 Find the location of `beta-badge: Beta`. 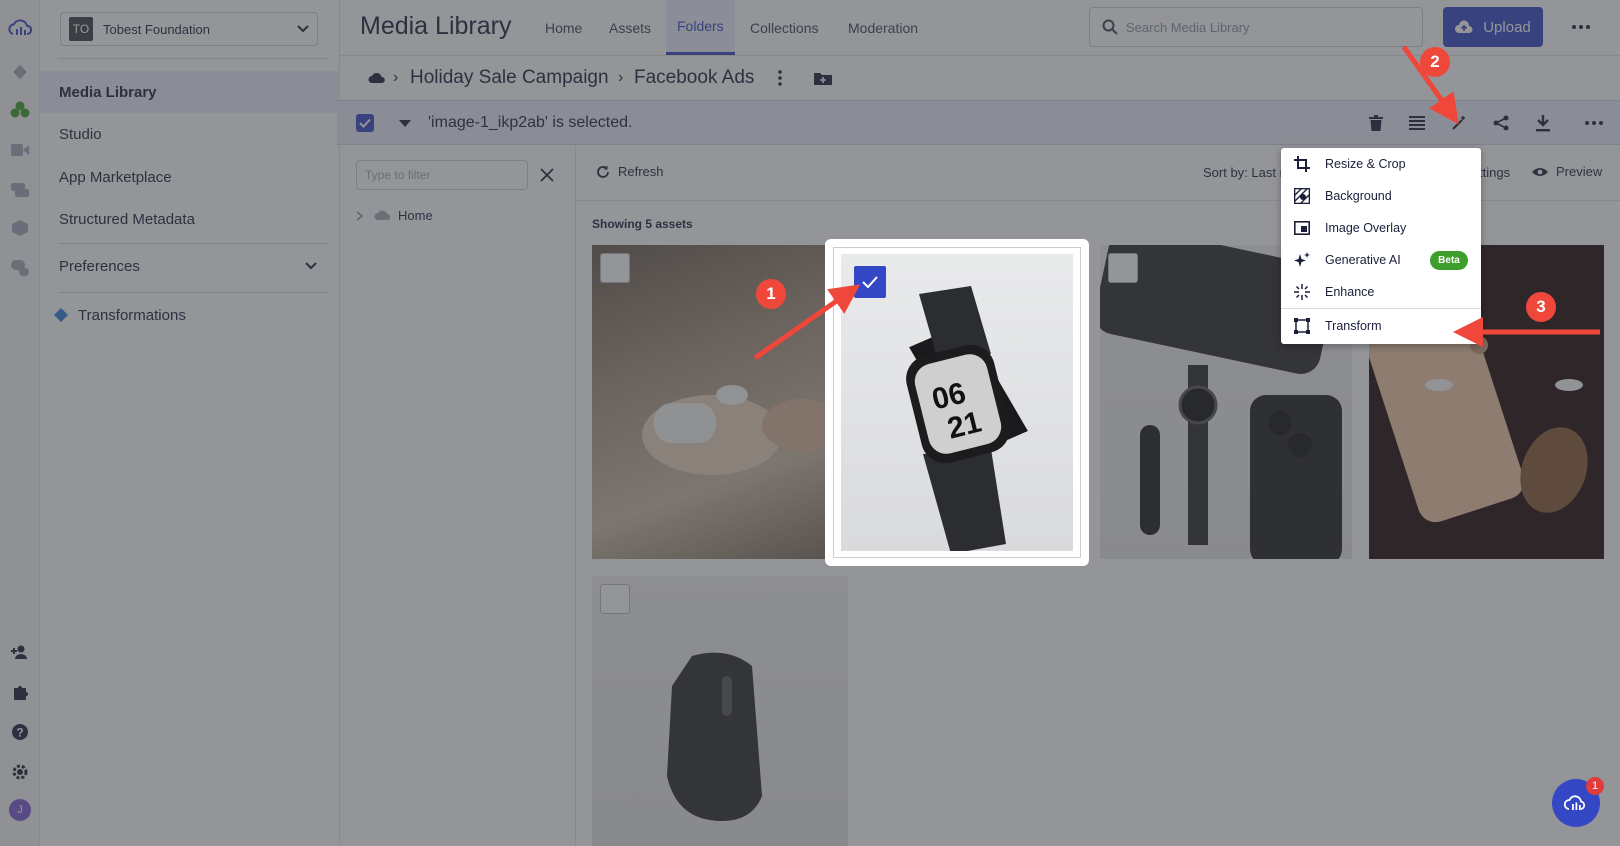

beta-badge: Beta is located at coordinates (1449, 260).